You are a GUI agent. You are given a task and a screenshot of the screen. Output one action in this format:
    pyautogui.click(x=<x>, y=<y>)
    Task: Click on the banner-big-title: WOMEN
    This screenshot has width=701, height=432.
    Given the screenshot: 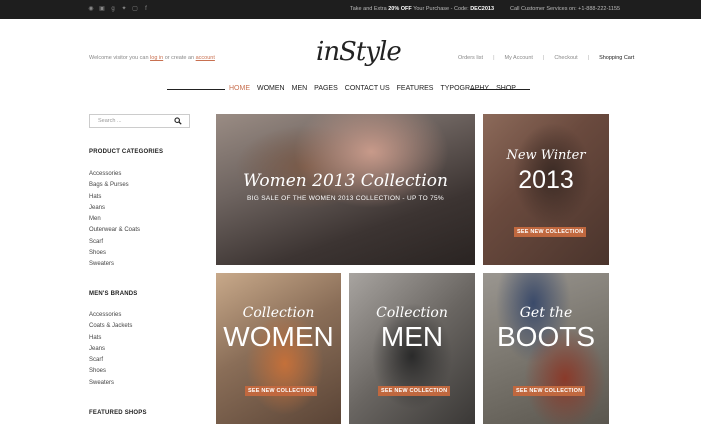 What is the action you would take?
    pyautogui.click(x=278, y=336)
    